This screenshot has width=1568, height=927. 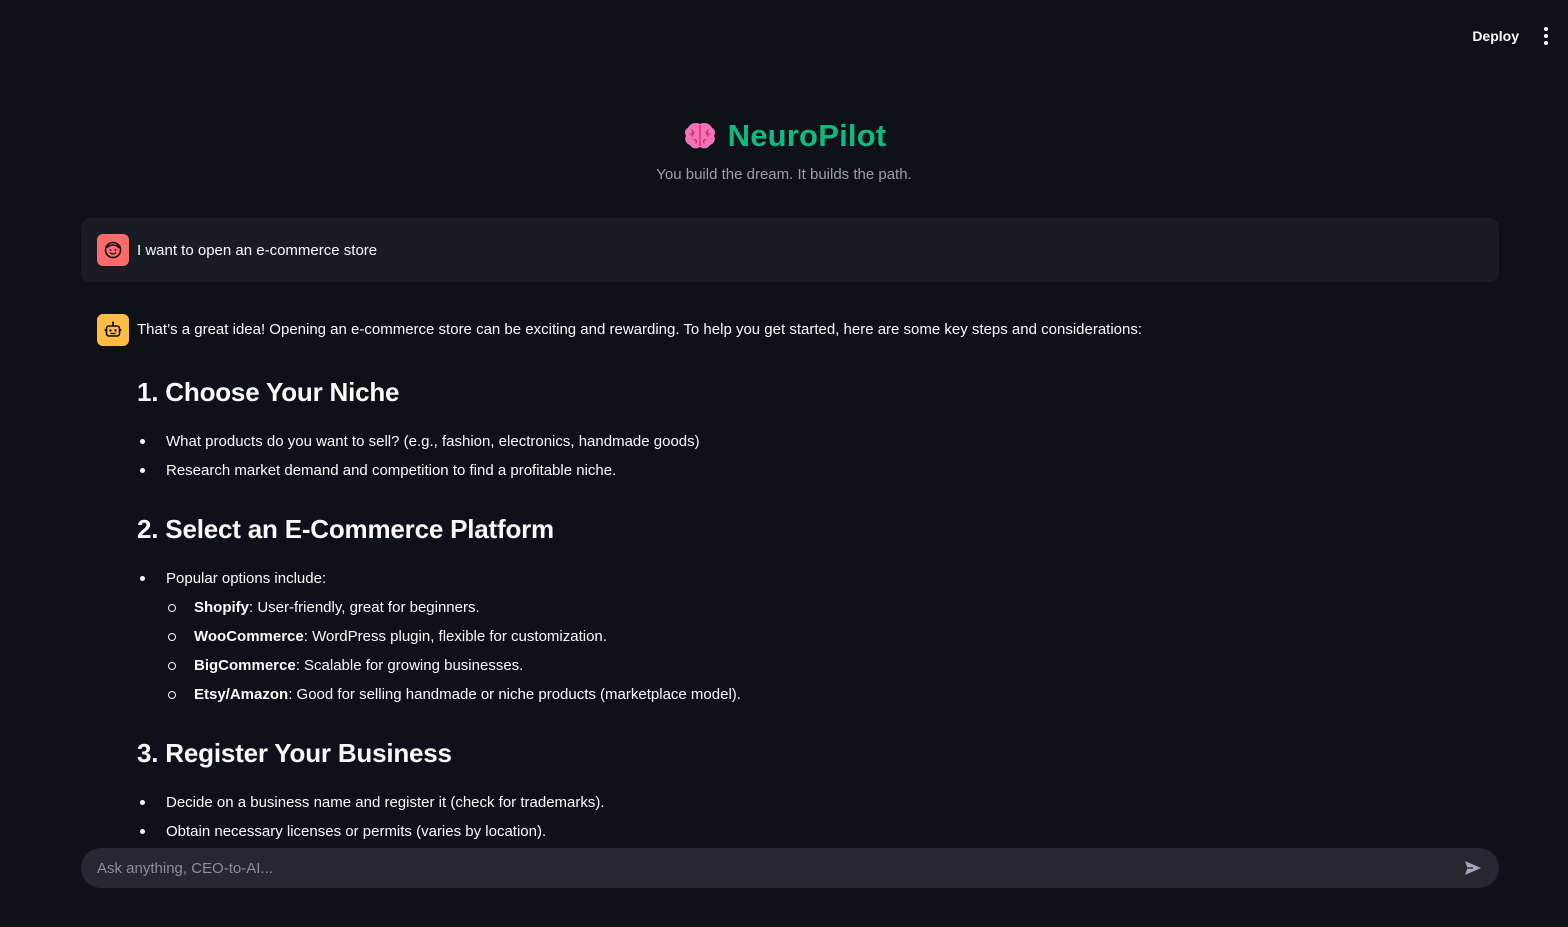 What do you see at coordinates (1495, 36) in the screenshot?
I see `deploy-button: Deploy` at bounding box center [1495, 36].